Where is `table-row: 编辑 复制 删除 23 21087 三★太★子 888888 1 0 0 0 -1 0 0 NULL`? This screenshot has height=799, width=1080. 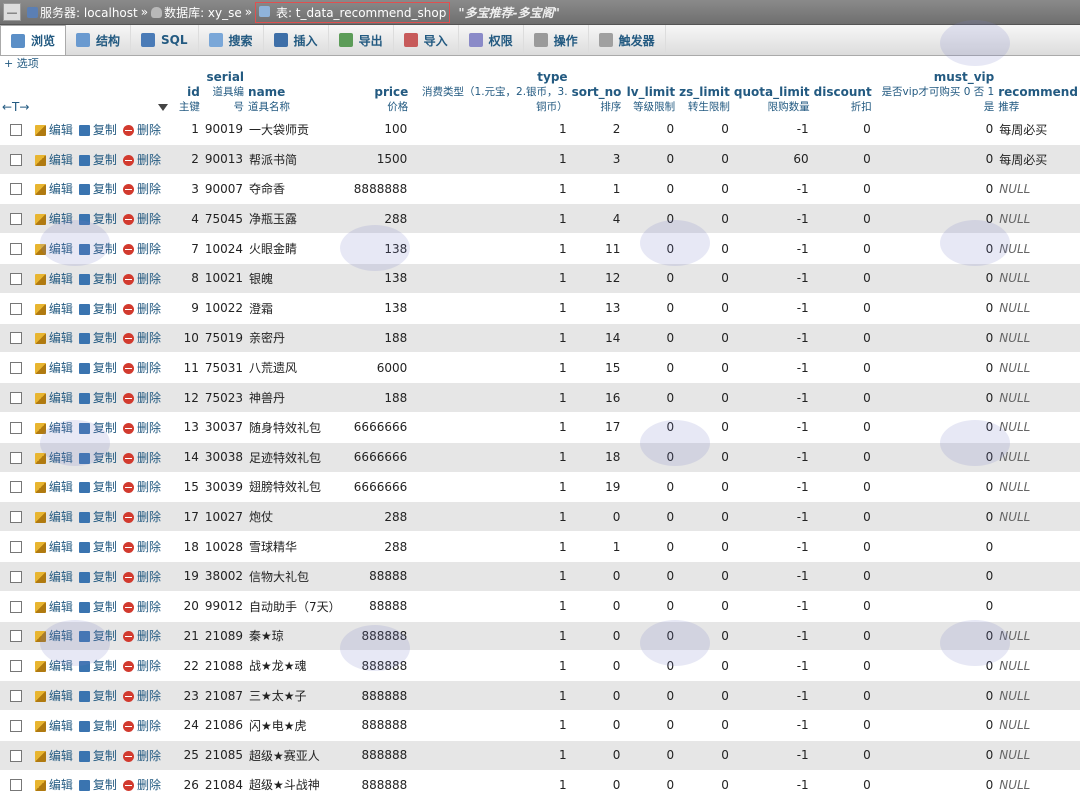
table-row: 编辑 复制 删除 23 21087 三★太★子 888888 1 0 0 0 -1 0 0 NULL is located at coordinates (540, 695).